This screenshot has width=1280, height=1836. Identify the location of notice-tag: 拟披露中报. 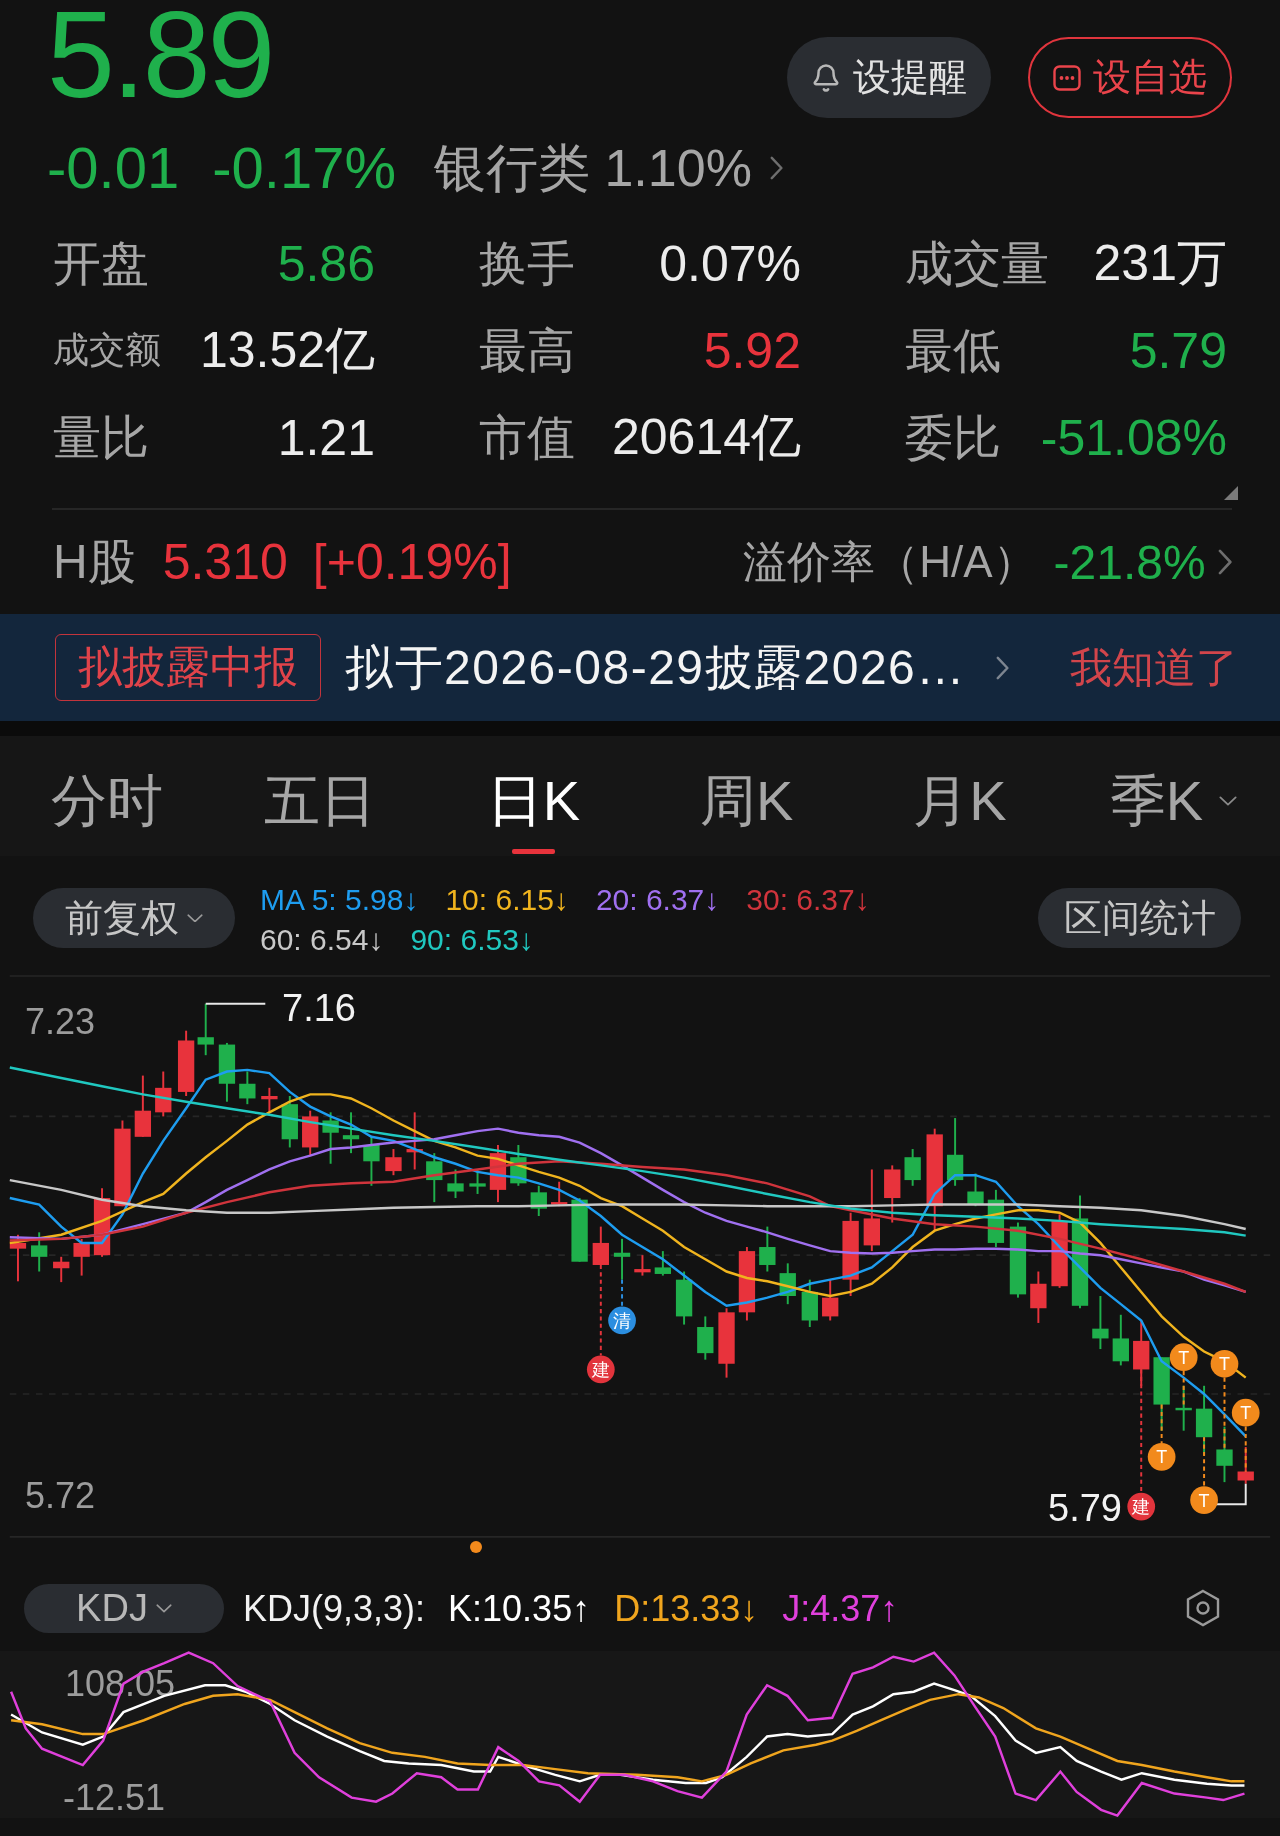
(188, 667).